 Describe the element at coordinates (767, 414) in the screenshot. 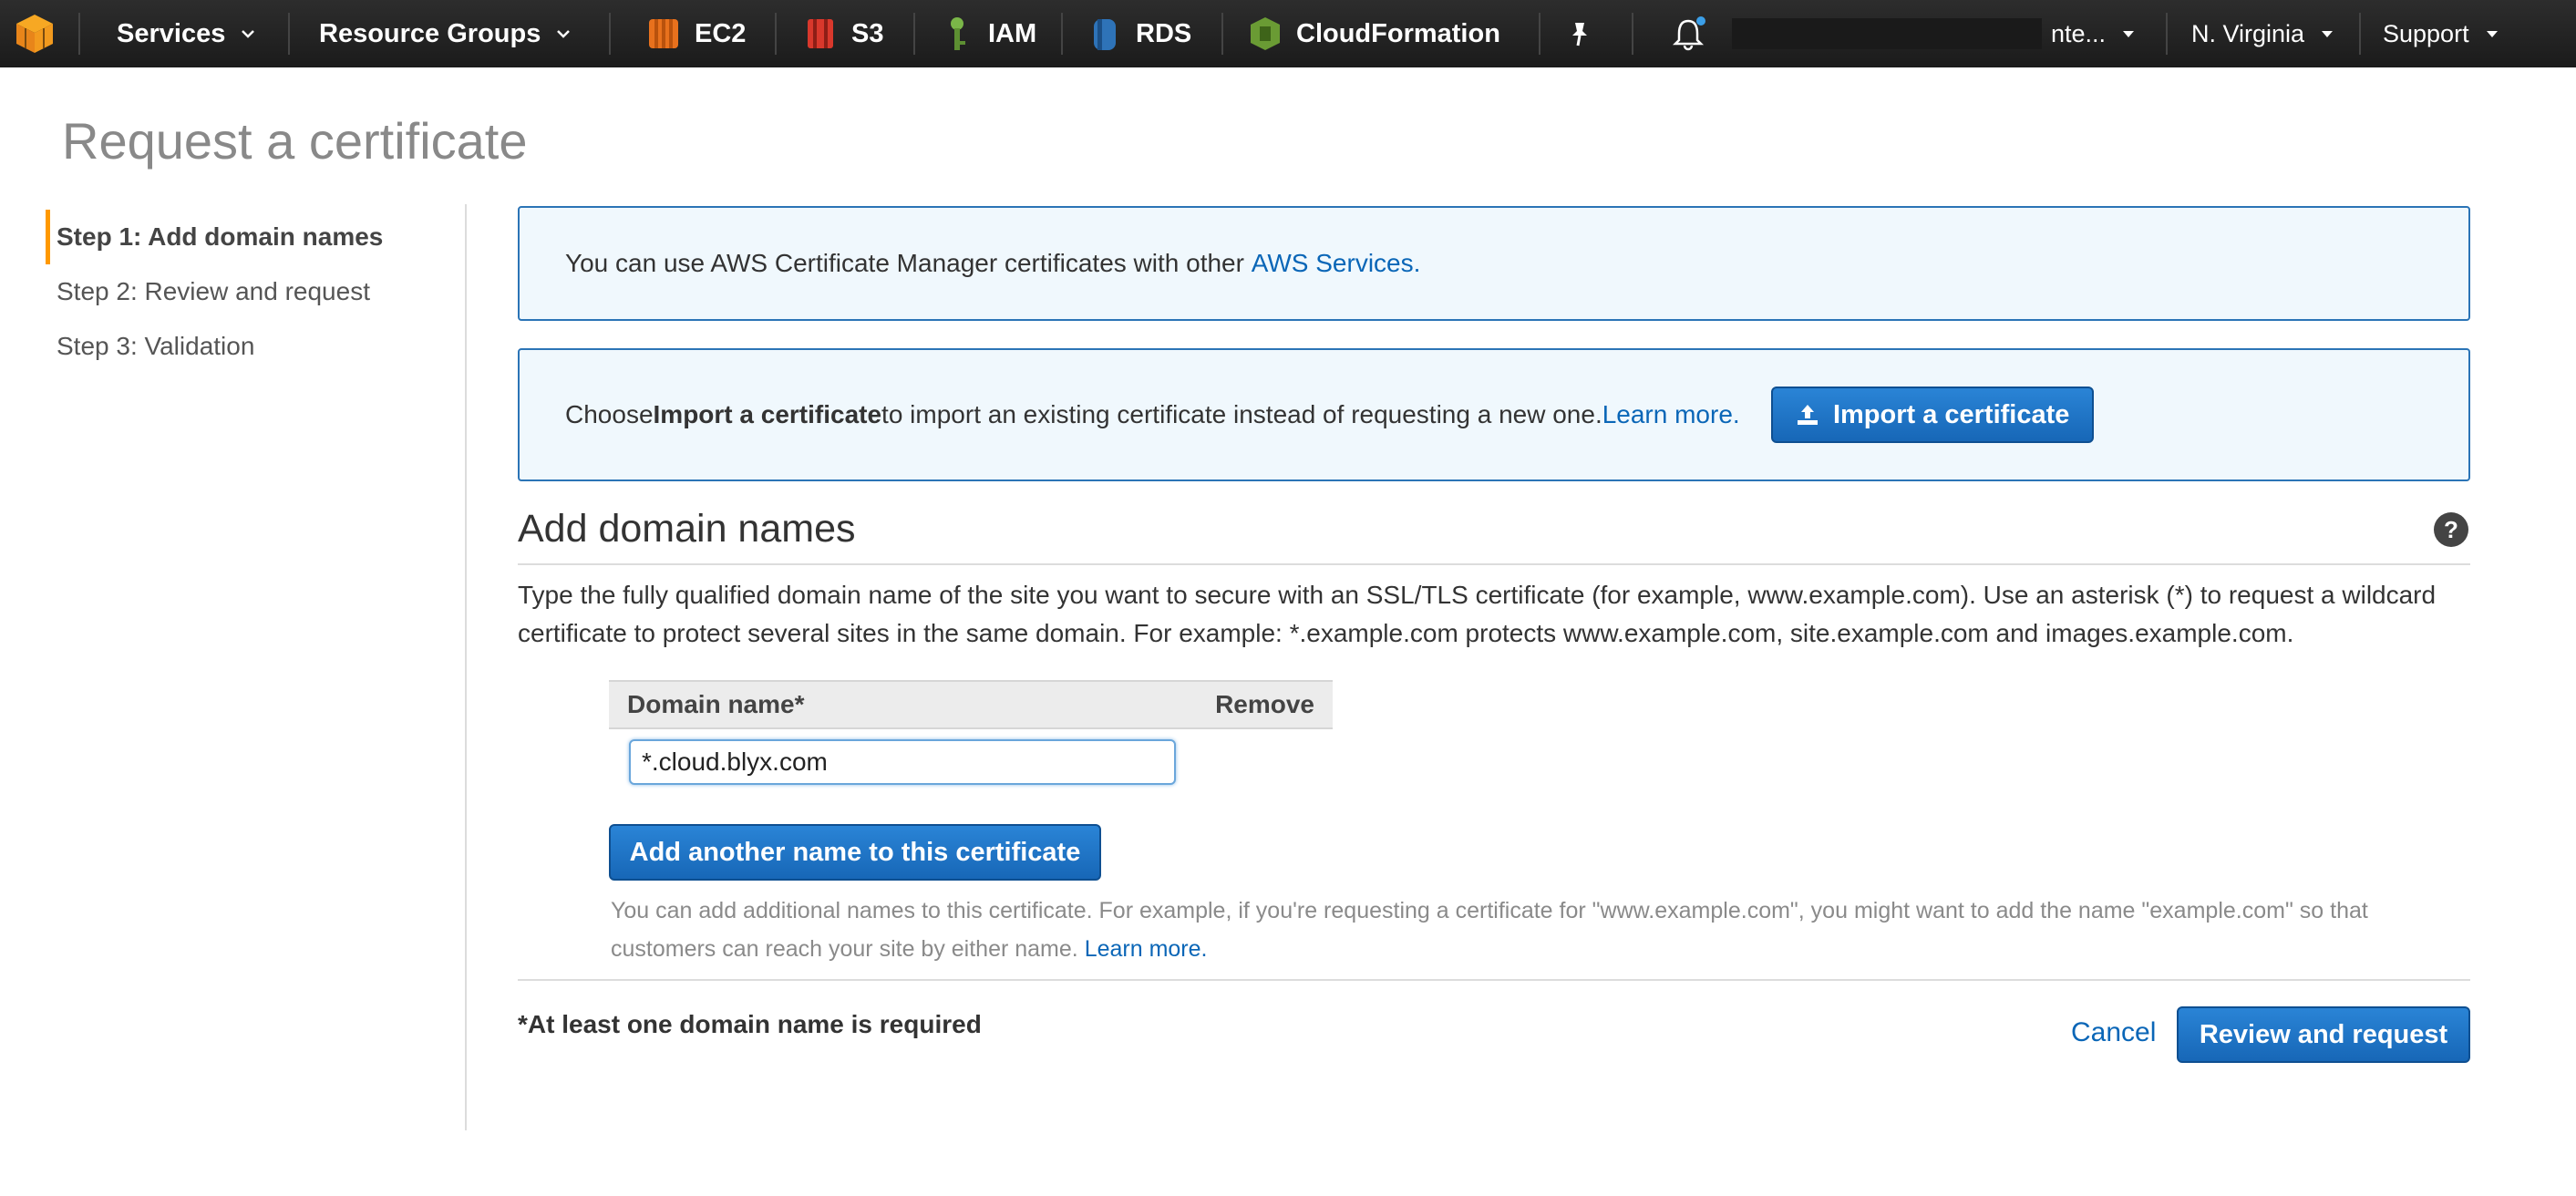

I see `info-import-bold: Import a certificate` at that location.